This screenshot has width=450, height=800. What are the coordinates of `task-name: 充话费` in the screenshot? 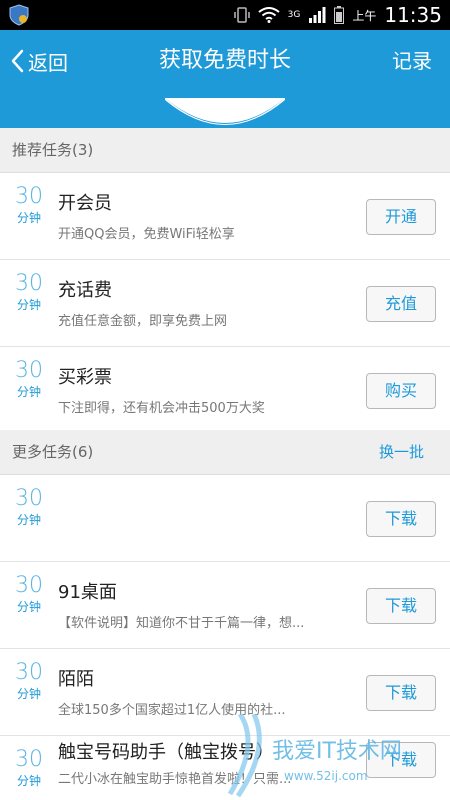 It's located at (85, 290).